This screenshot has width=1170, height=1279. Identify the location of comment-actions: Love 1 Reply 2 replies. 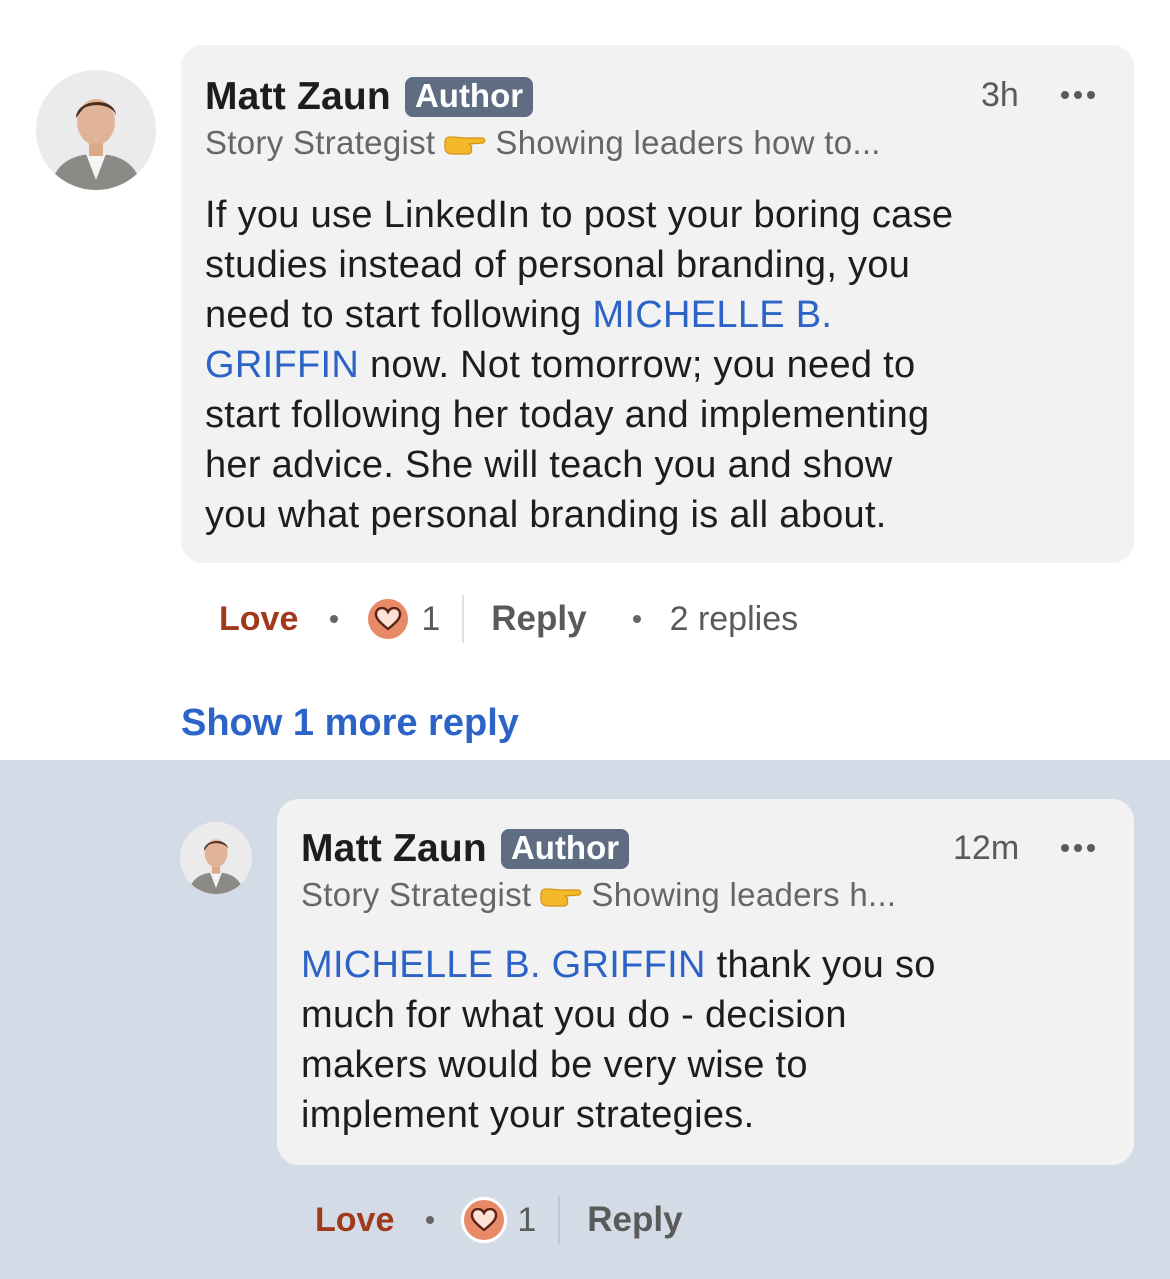
(508, 619).